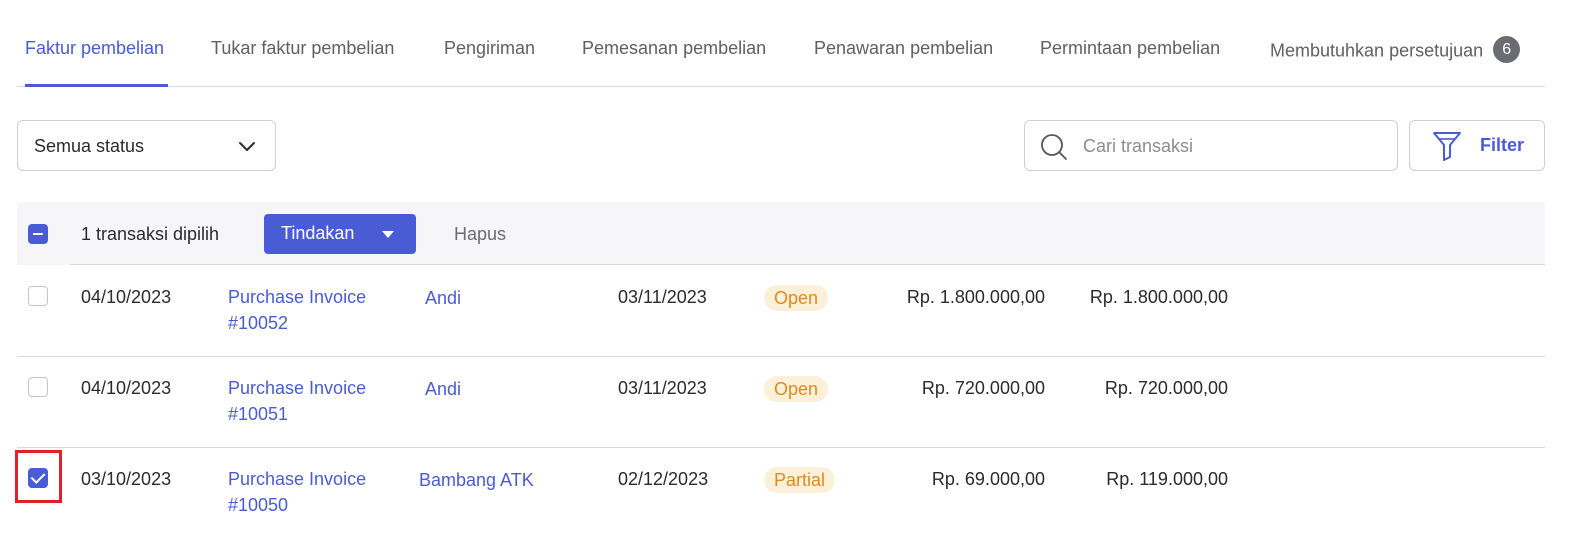  What do you see at coordinates (1377, 50) in the screenshot?
I see `tab-label: Membutuhkan persetujuan` at bounding box center [1377, 50].